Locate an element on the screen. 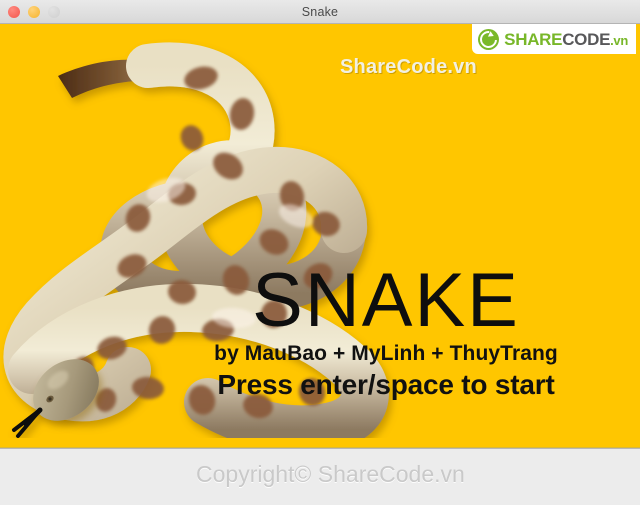 The height and width of the screenshot is (505, 640). close-icon is located at coordinates (14, 11).